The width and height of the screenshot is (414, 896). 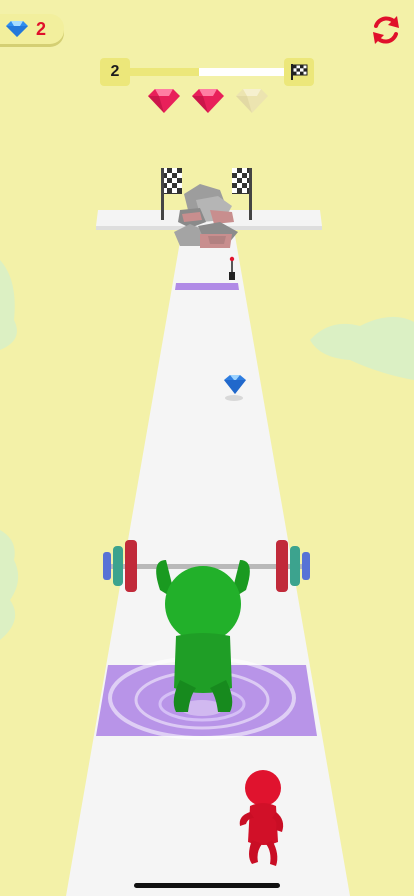 What do you see at coordinates (17, 29) in the screenshot?
I see `diamond-icon` at bounding box center [17, 29].